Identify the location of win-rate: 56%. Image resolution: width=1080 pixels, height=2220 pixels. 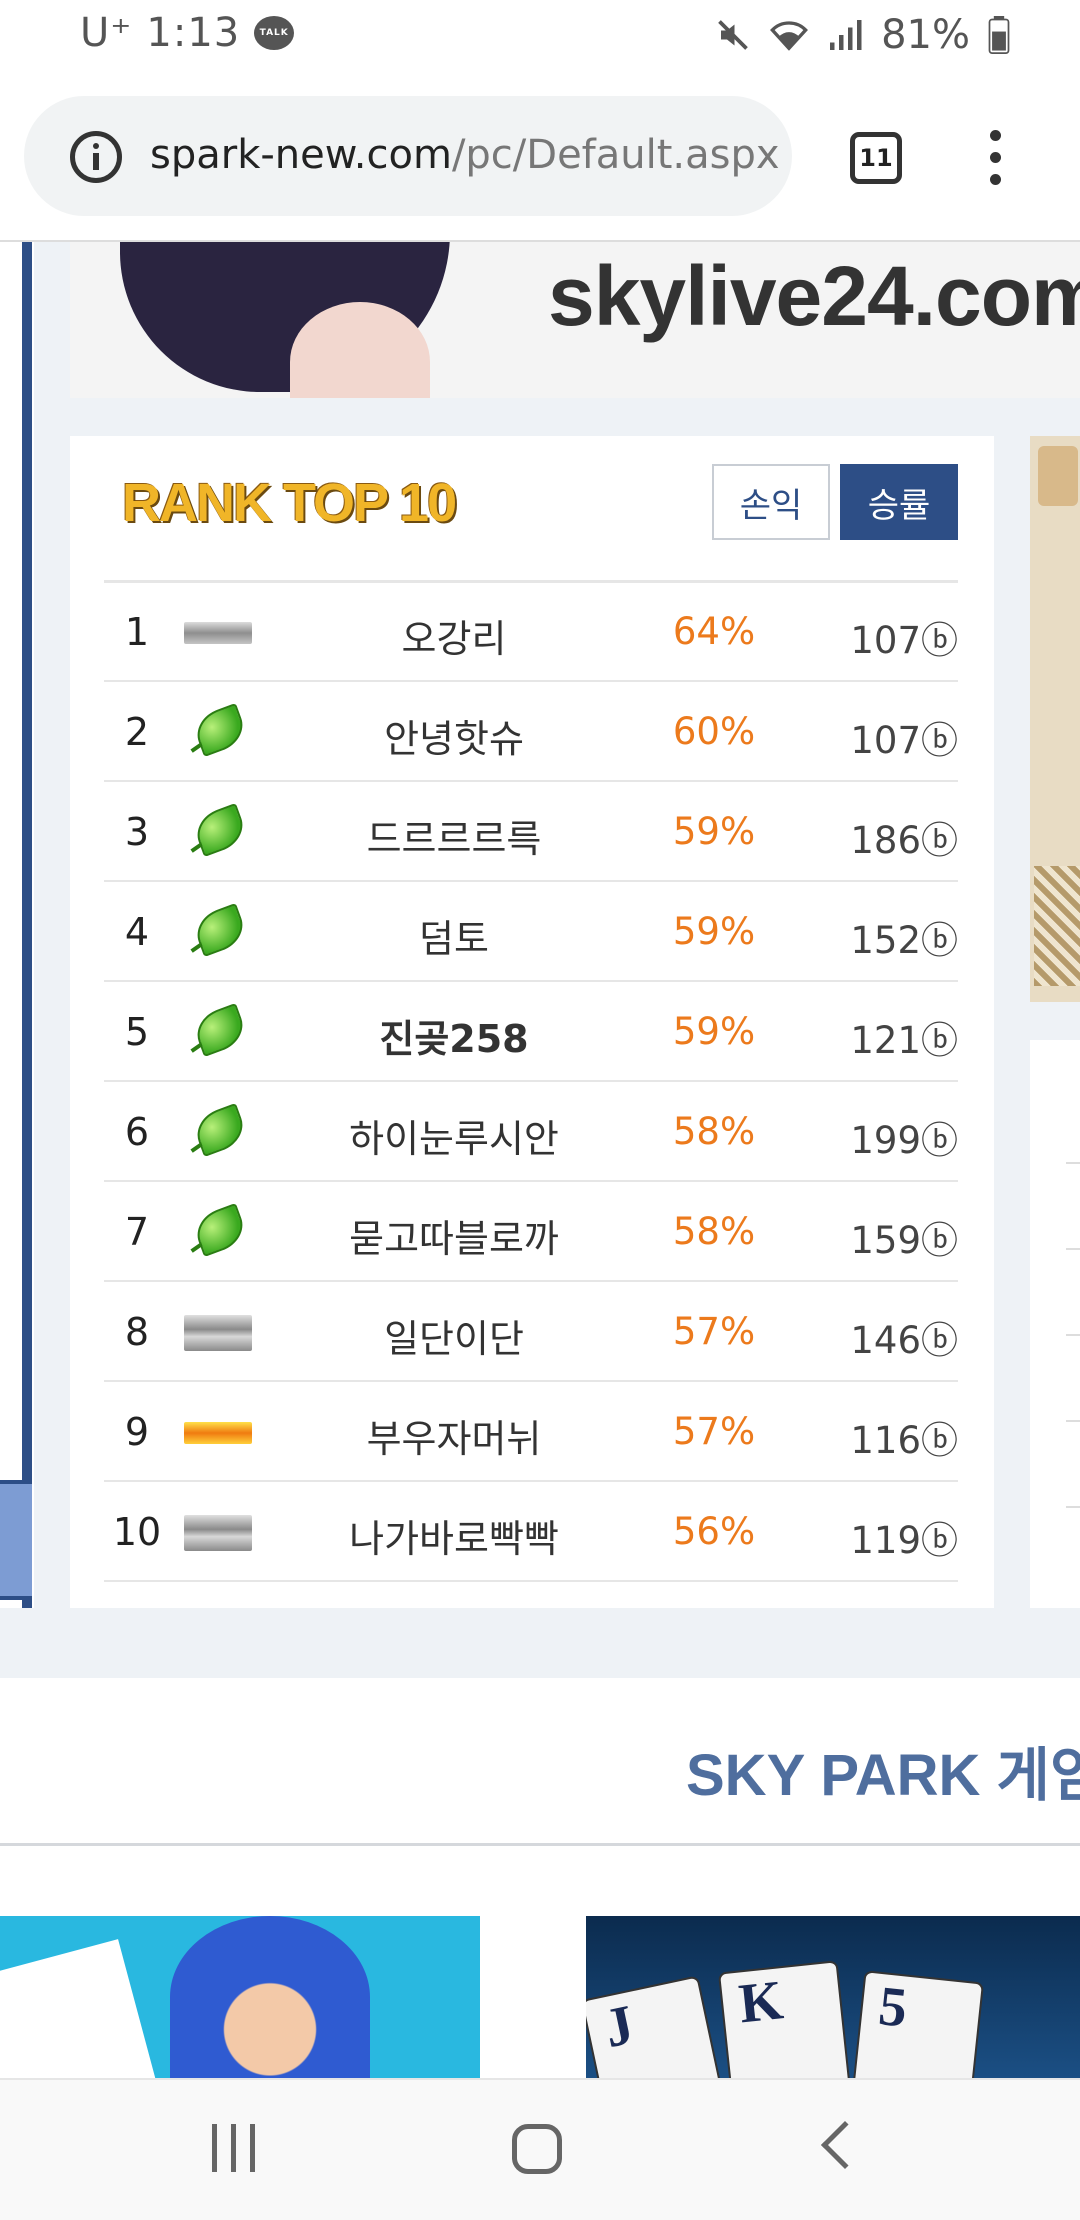
(714, 1531).